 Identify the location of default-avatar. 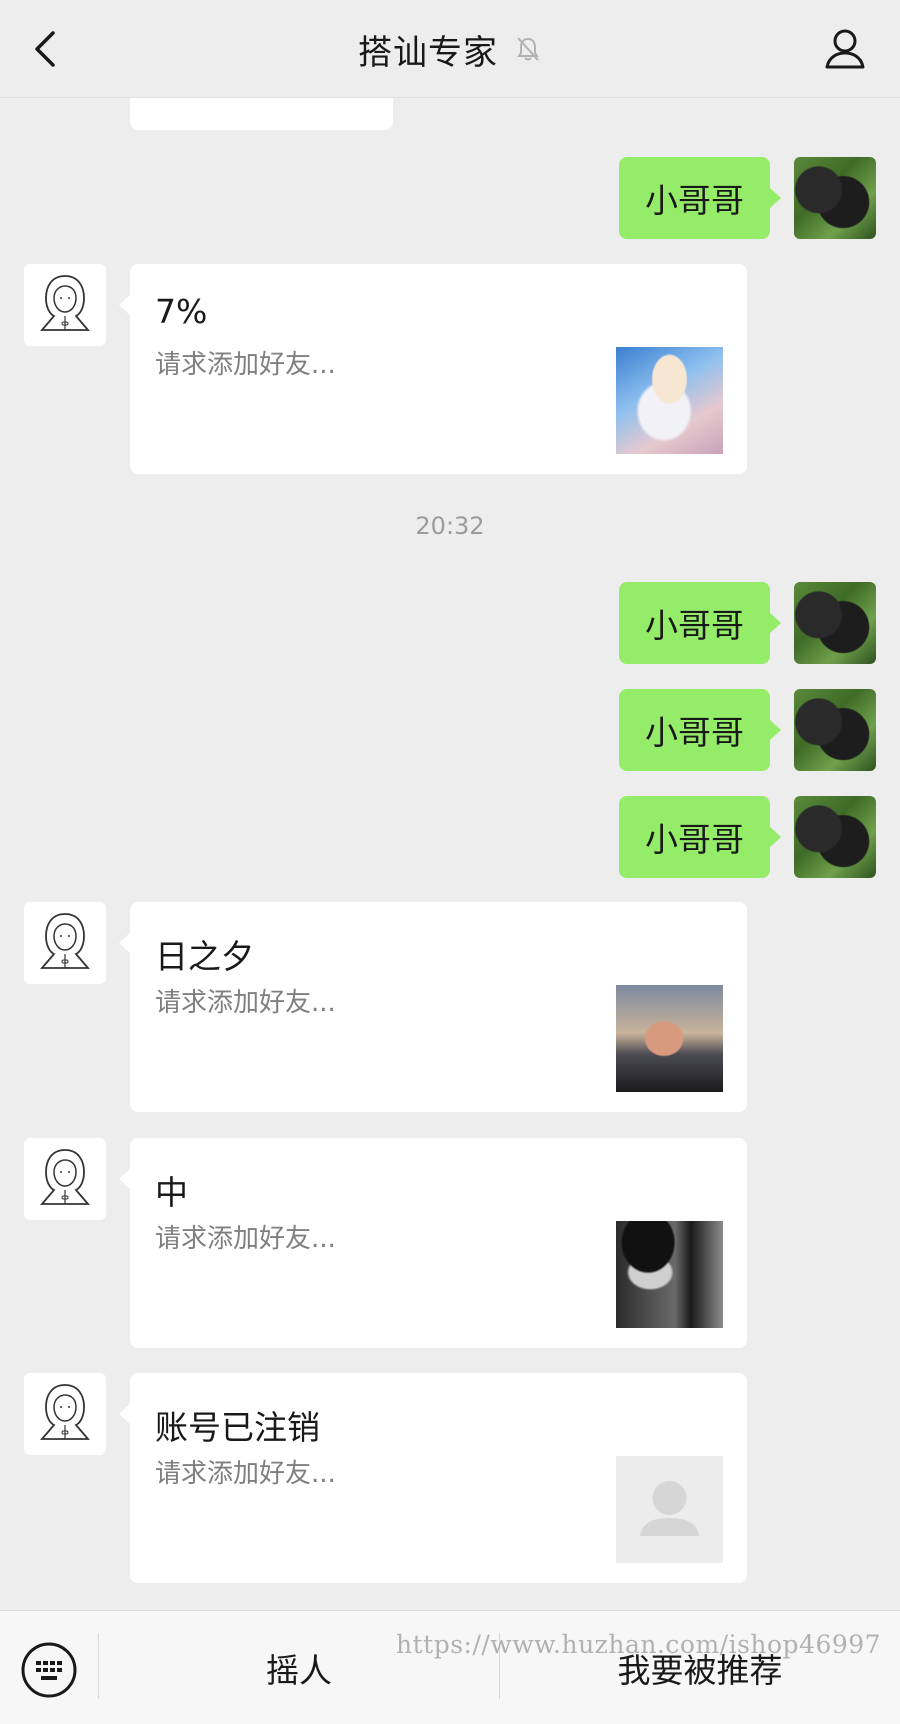
(669, 1509).